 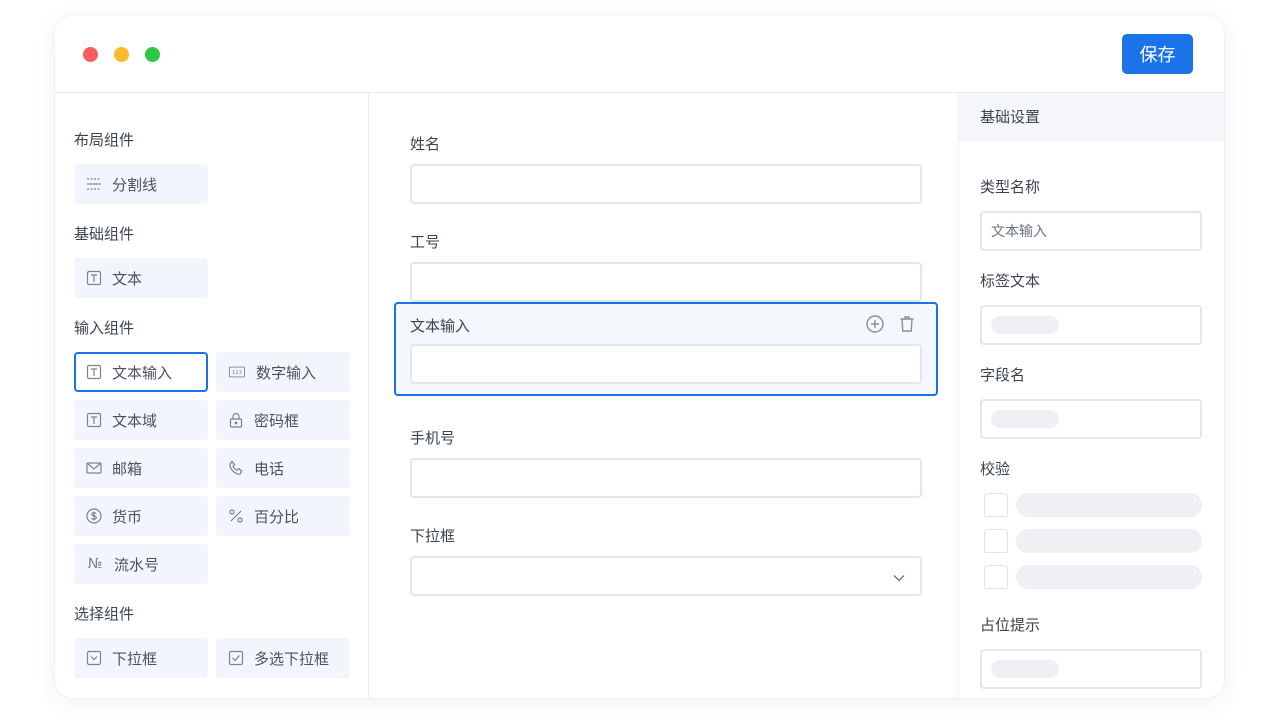 I want to click on dropdown-icon, so click(x=94, y=658).